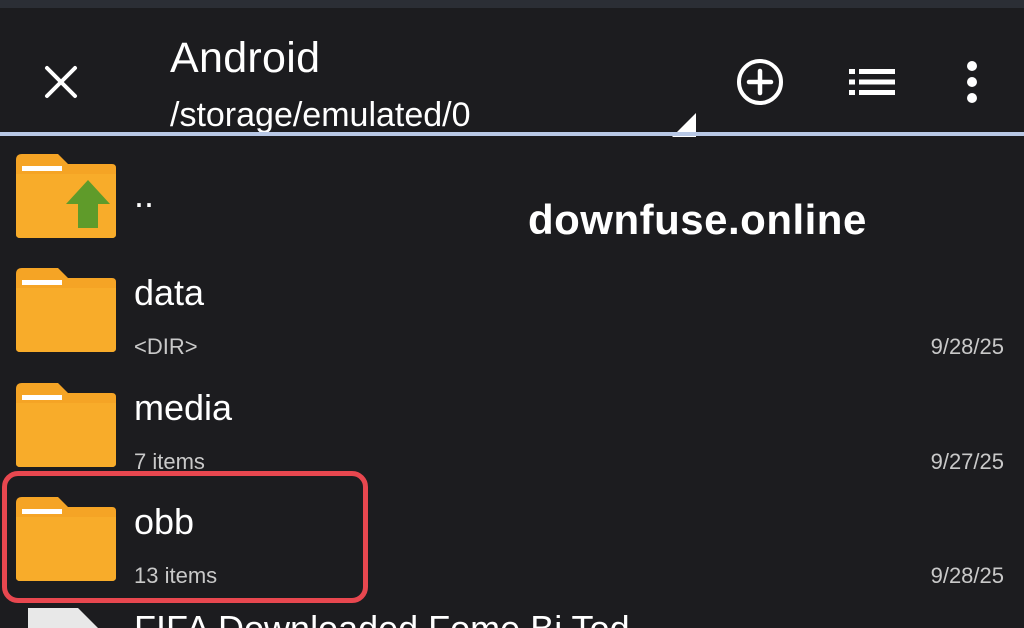 This screenshot has height=628, width=1024. I want to click on more-vert-icon, so click(972, 82).